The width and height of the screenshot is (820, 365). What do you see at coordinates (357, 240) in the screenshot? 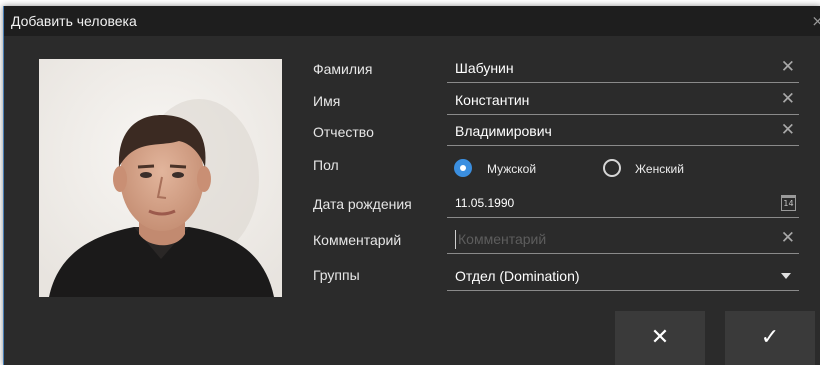
I see `comment-label: Комментарий` at bounding box center [357, 240].